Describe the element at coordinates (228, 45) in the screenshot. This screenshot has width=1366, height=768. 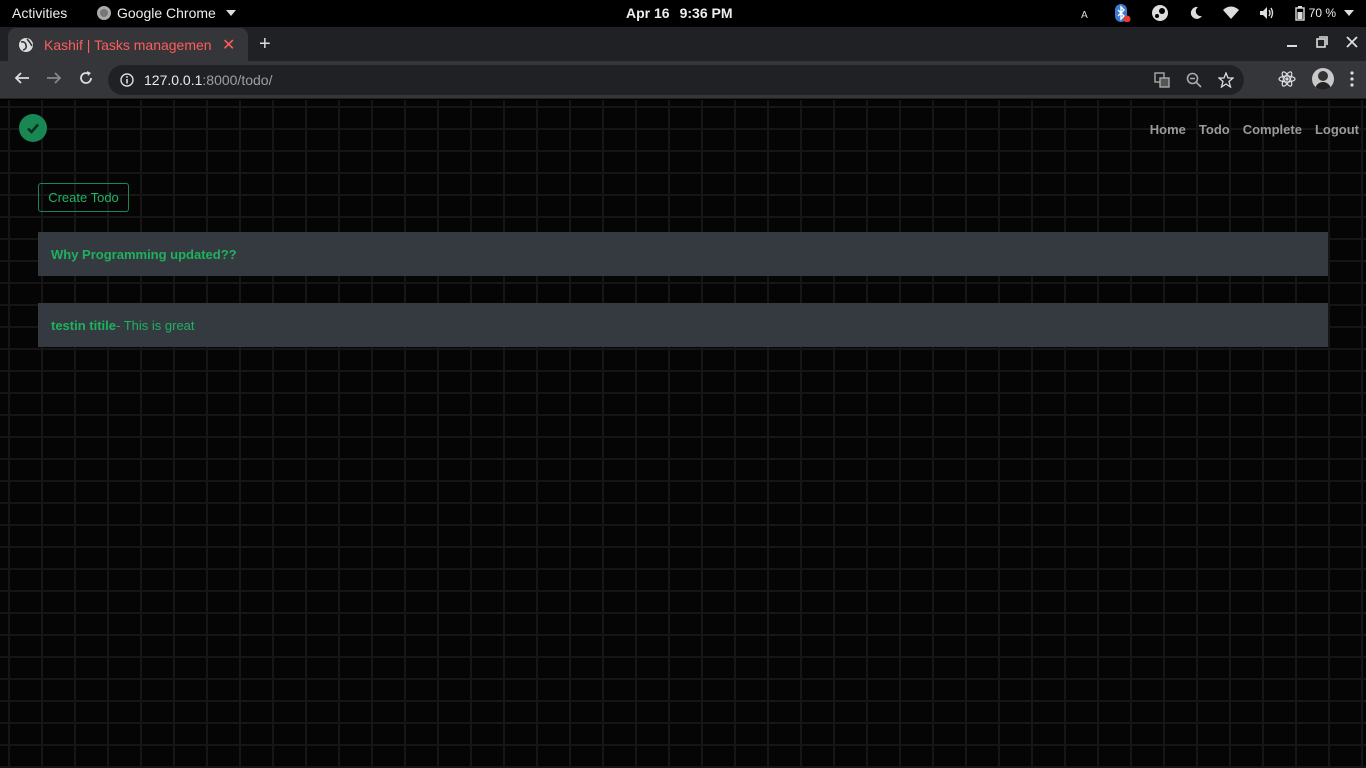
I see `tab-close-icon: ✕` at that location.